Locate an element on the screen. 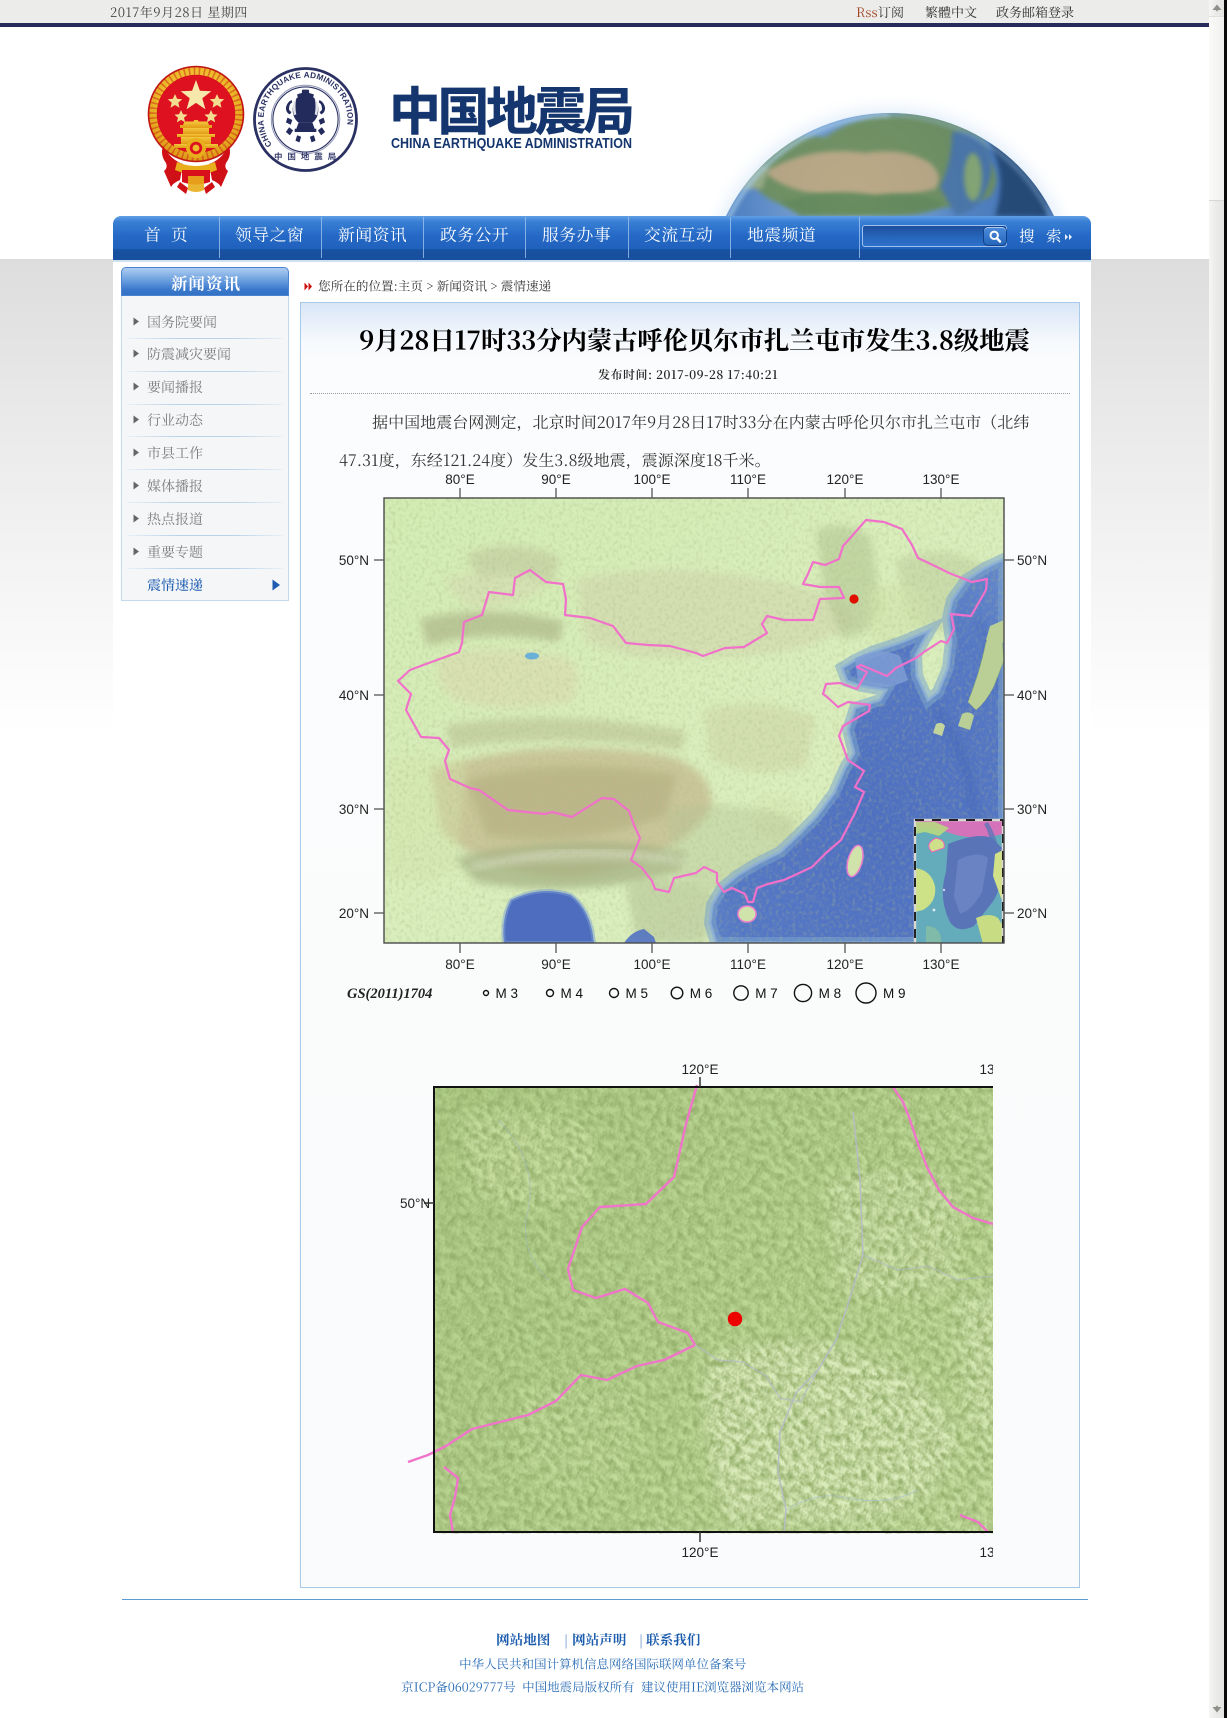 This screenshot has height=1718, width=1227. svg-text: M 6 is located at coordinates (701, 993).